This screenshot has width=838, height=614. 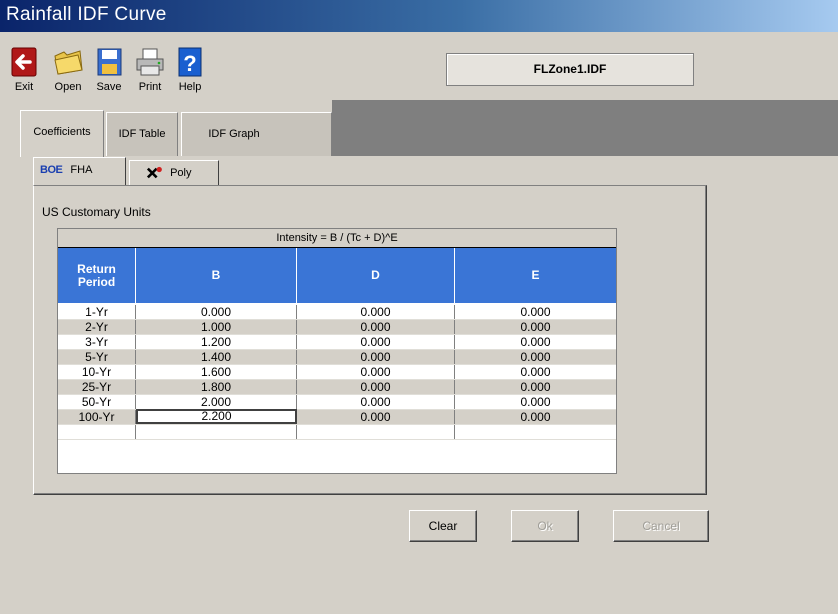 I want to click on col-header-b: B, so click(x=216, y=275).